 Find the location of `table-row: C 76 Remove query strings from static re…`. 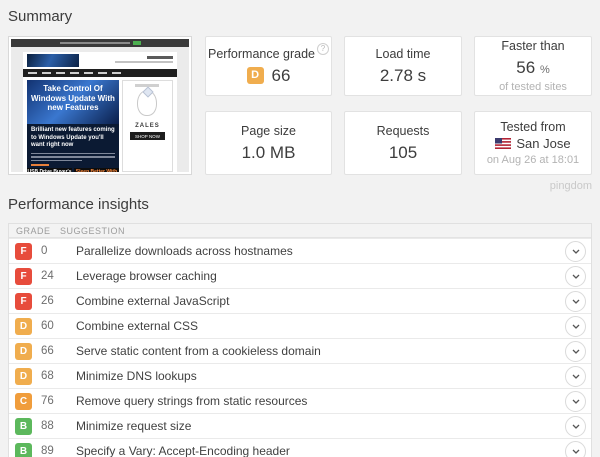

table-row: C 76 Remove query strings from static re… is located at coordinates (300, 400).